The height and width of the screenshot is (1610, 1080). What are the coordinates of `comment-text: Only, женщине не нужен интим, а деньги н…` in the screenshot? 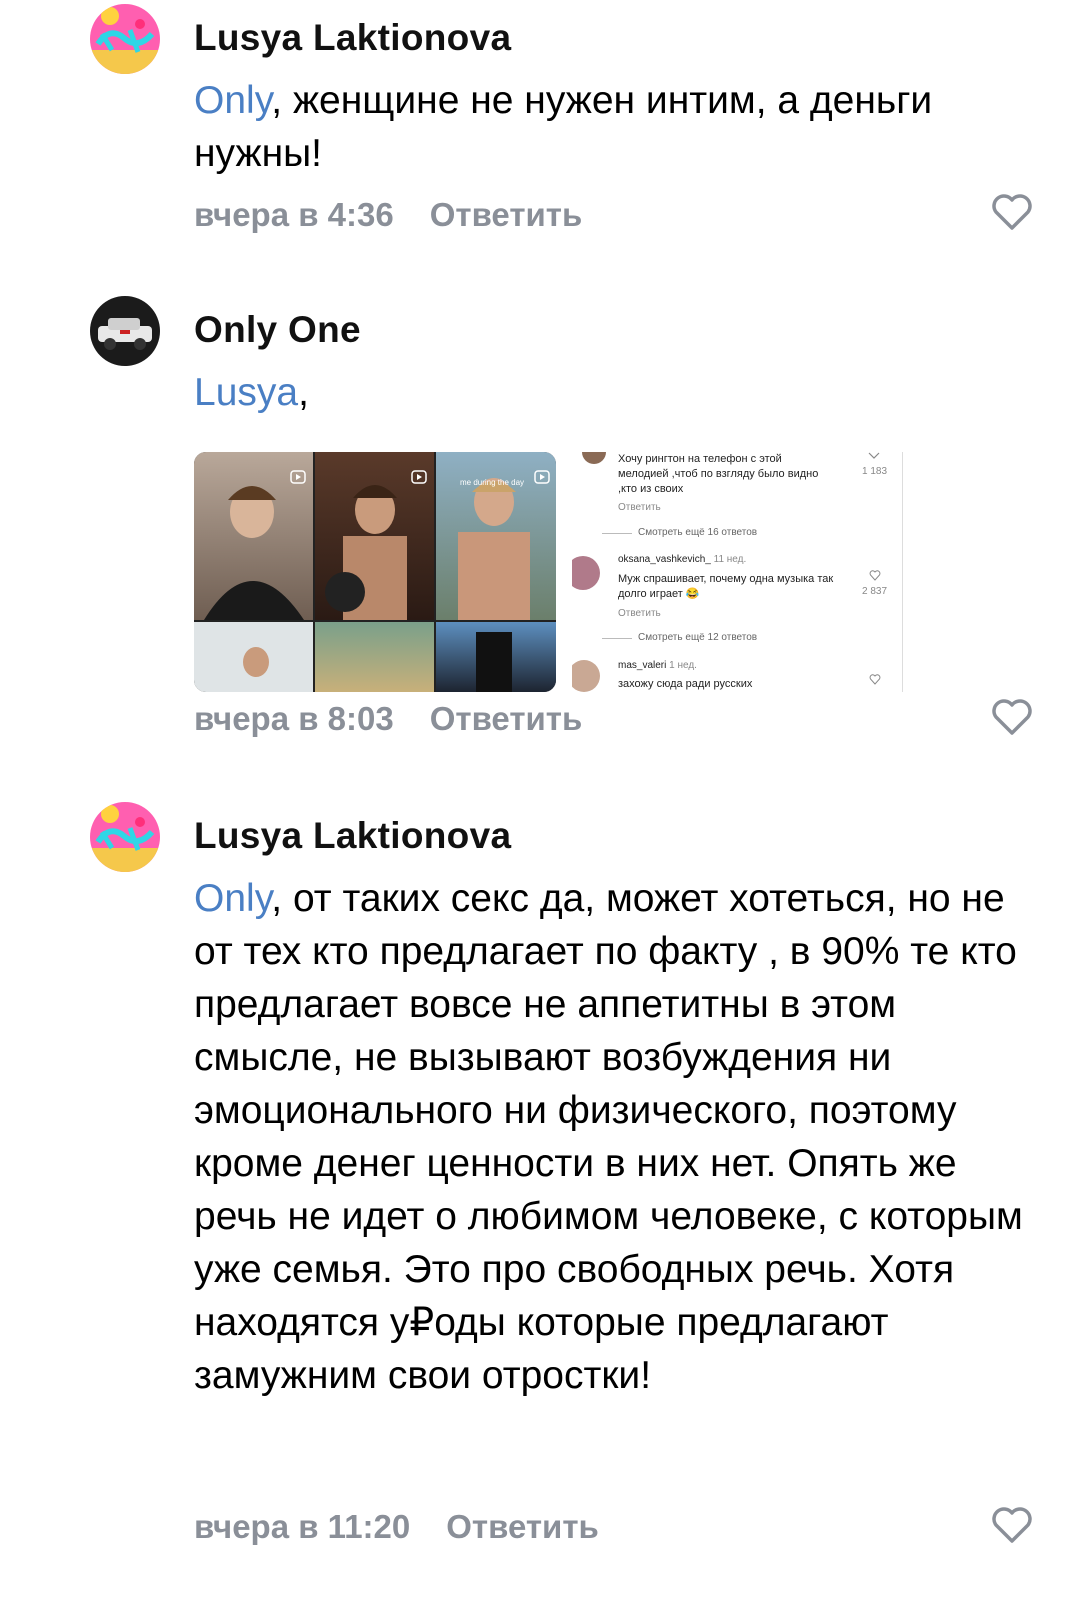 It's located at (609, 127).